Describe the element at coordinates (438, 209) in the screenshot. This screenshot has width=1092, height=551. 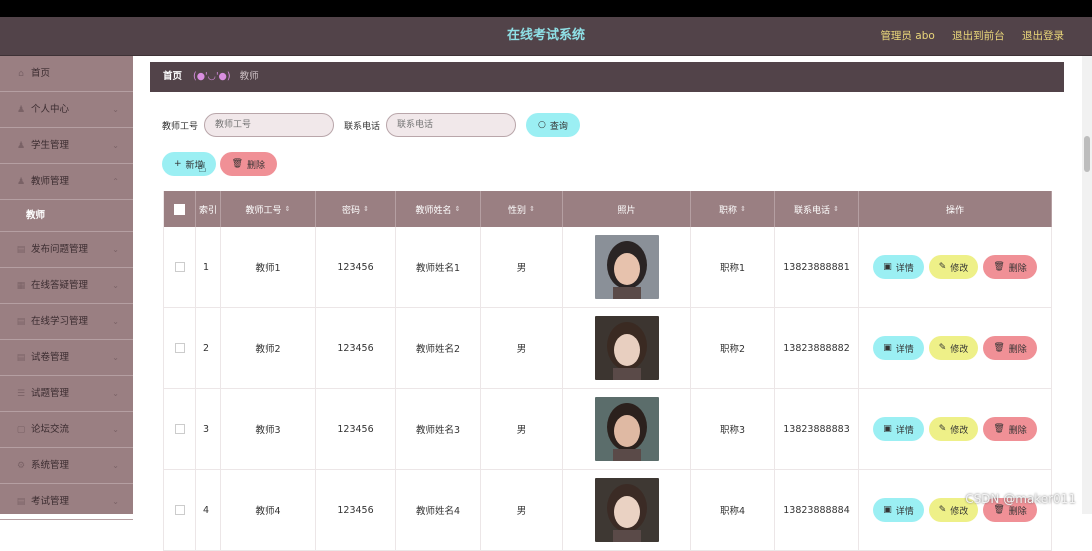
I see `header-teacher-name: 教师姓名 ⇕` at that location.